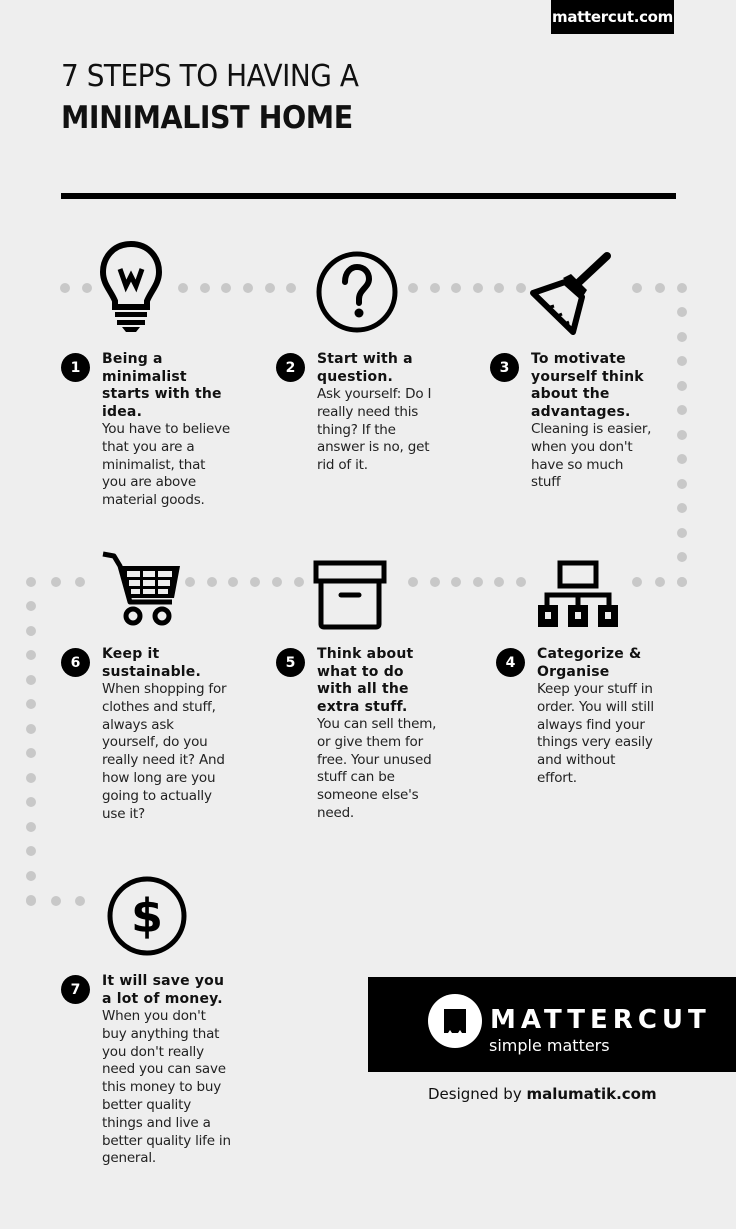 Image resolution: width=736 pixels, height=1229 pixels. What do you see at coordinates (75, 367) in the screenshot?
I see `step-number-badge: 1` at bounding box center [75, 367].